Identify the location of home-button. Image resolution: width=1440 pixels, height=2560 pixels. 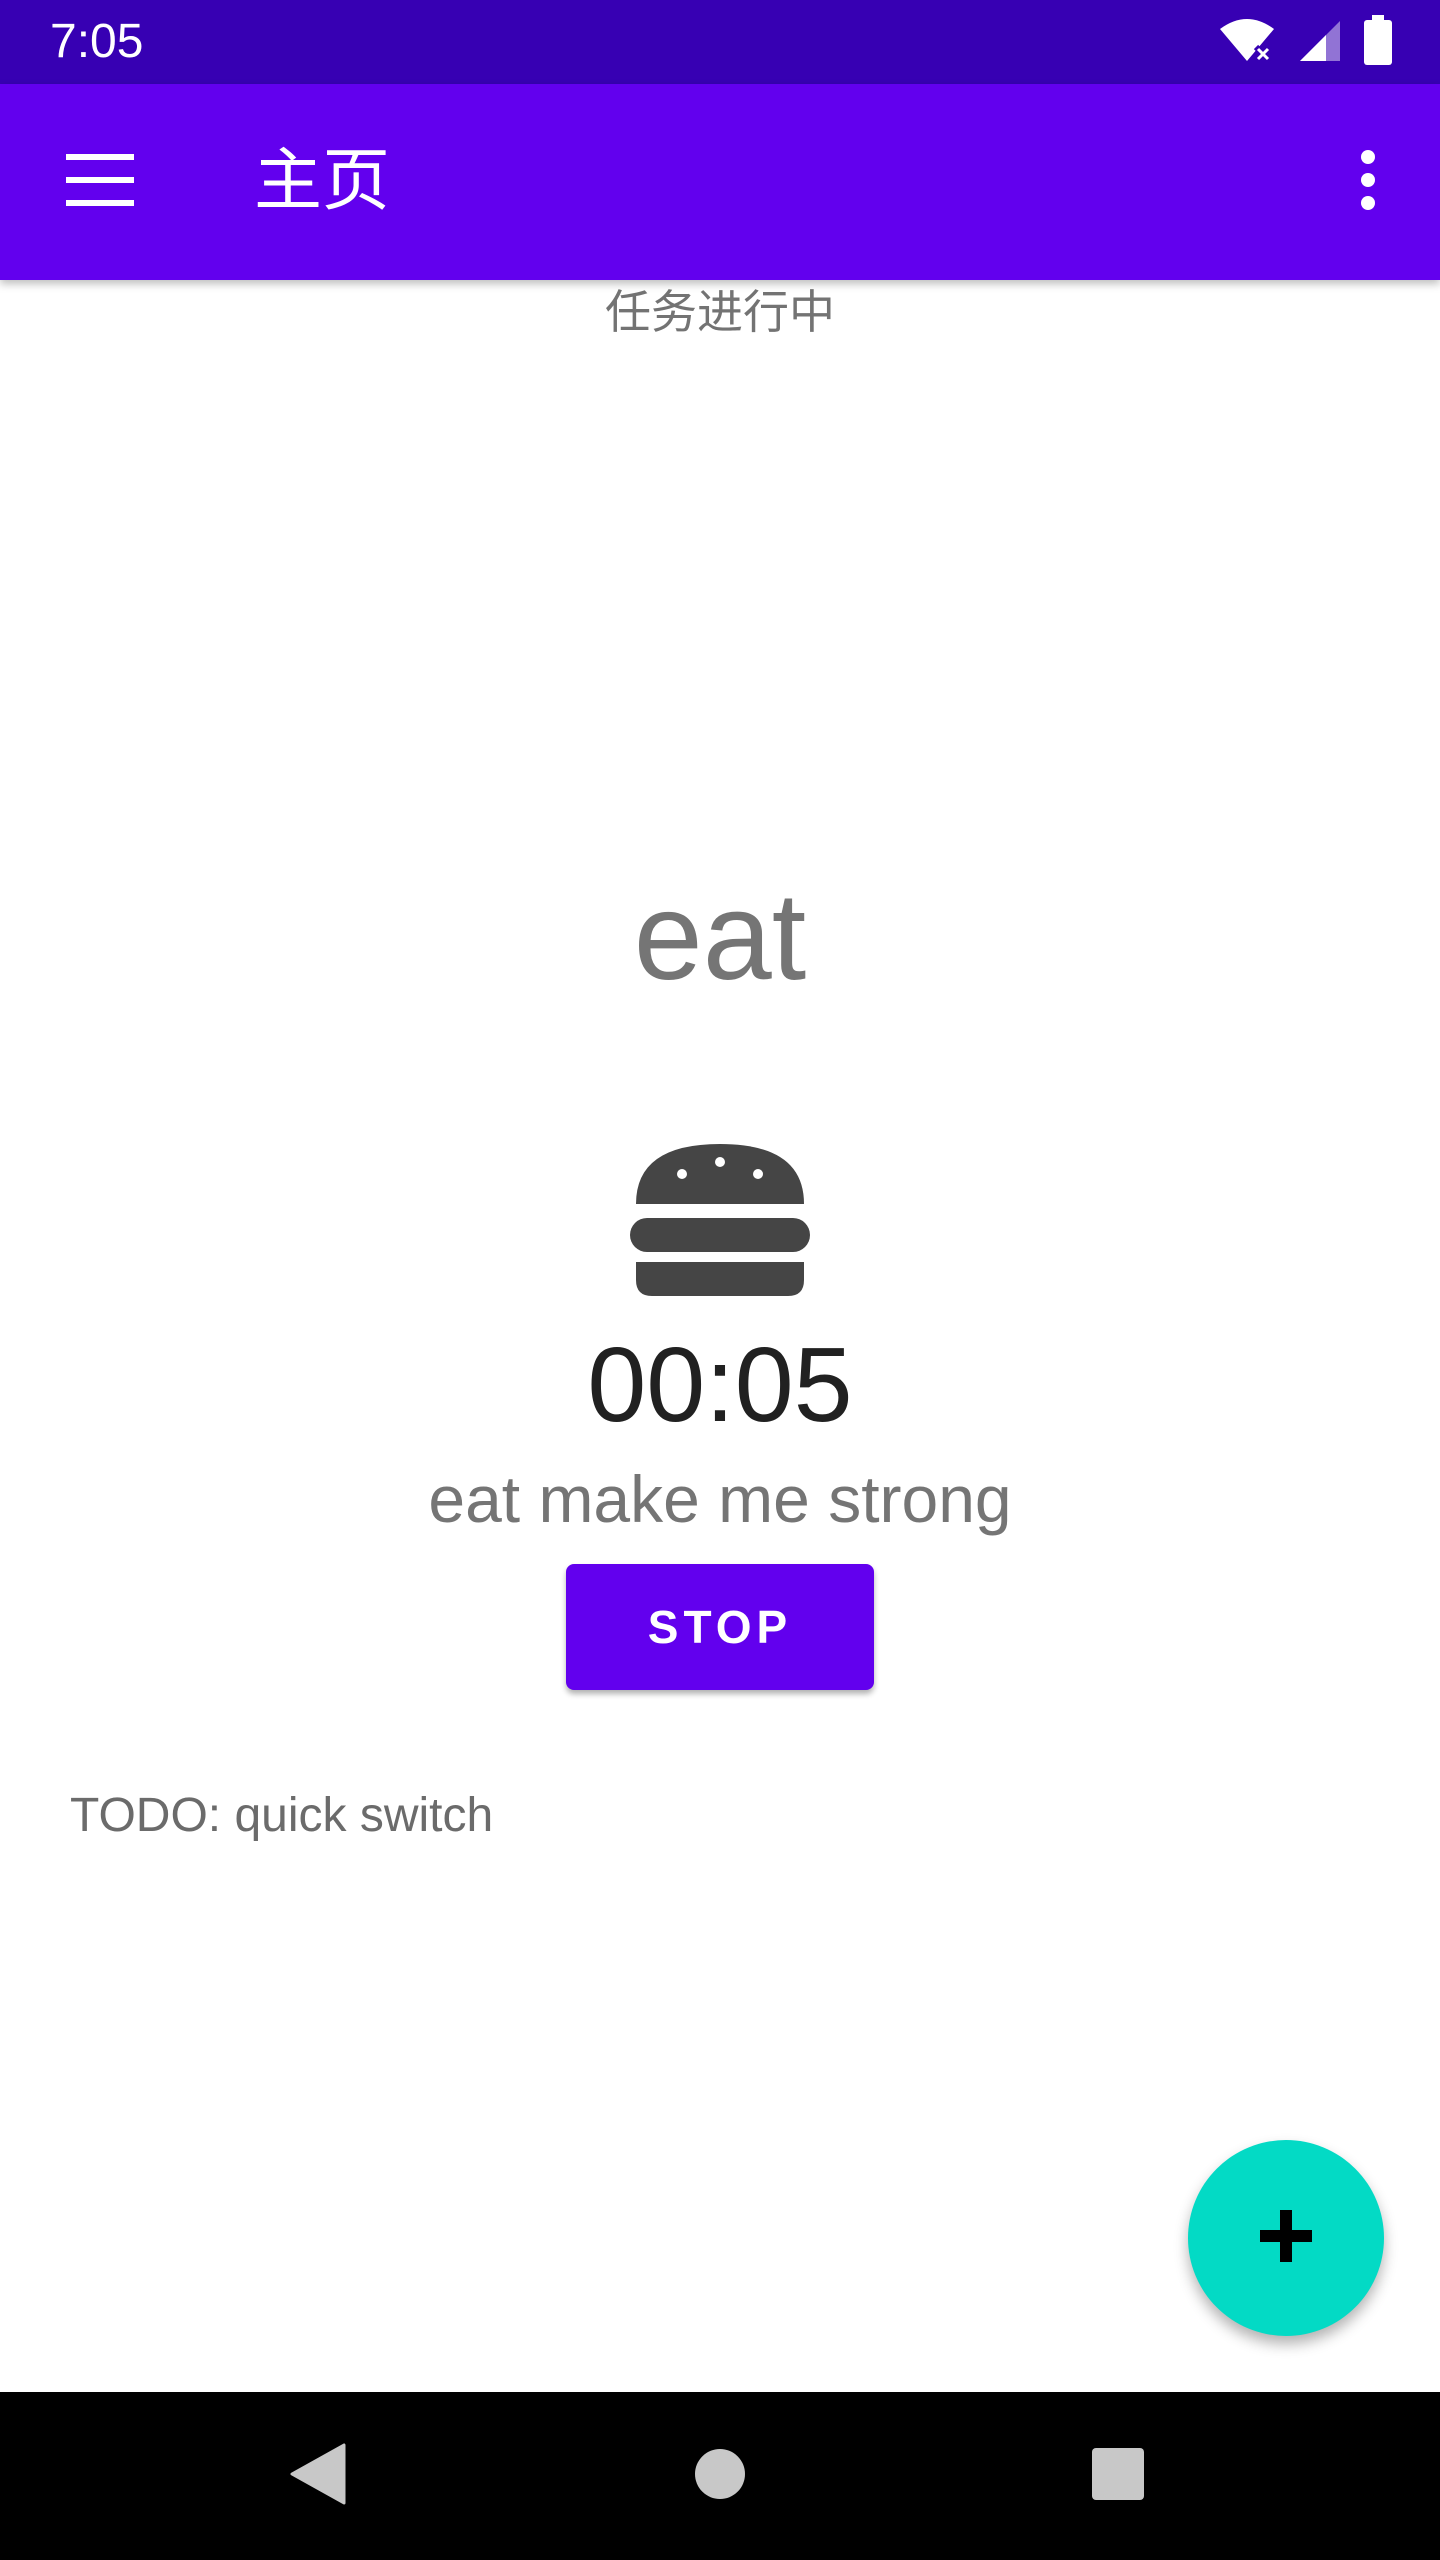
(720, 2476).